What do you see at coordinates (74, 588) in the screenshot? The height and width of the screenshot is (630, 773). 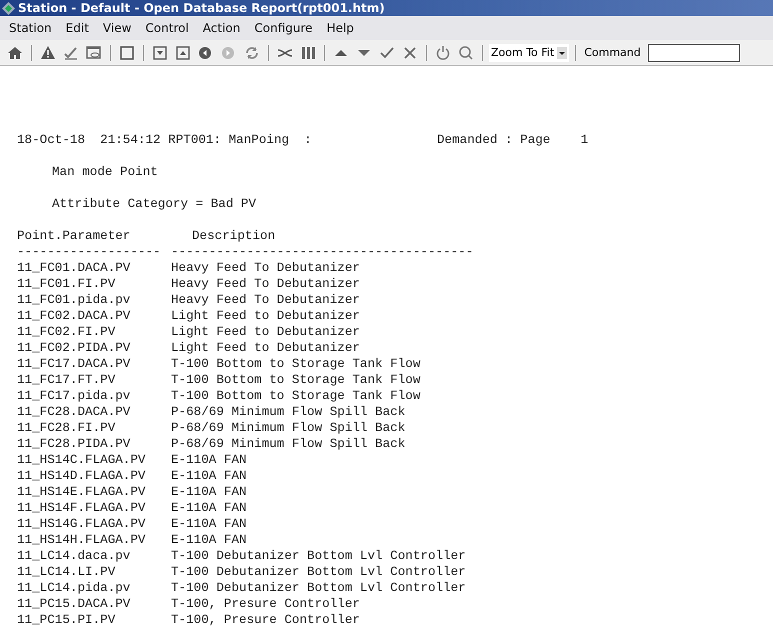 I see `point-cell-text: 11_LC14.pida.pv` at bounding box center [74, 588].